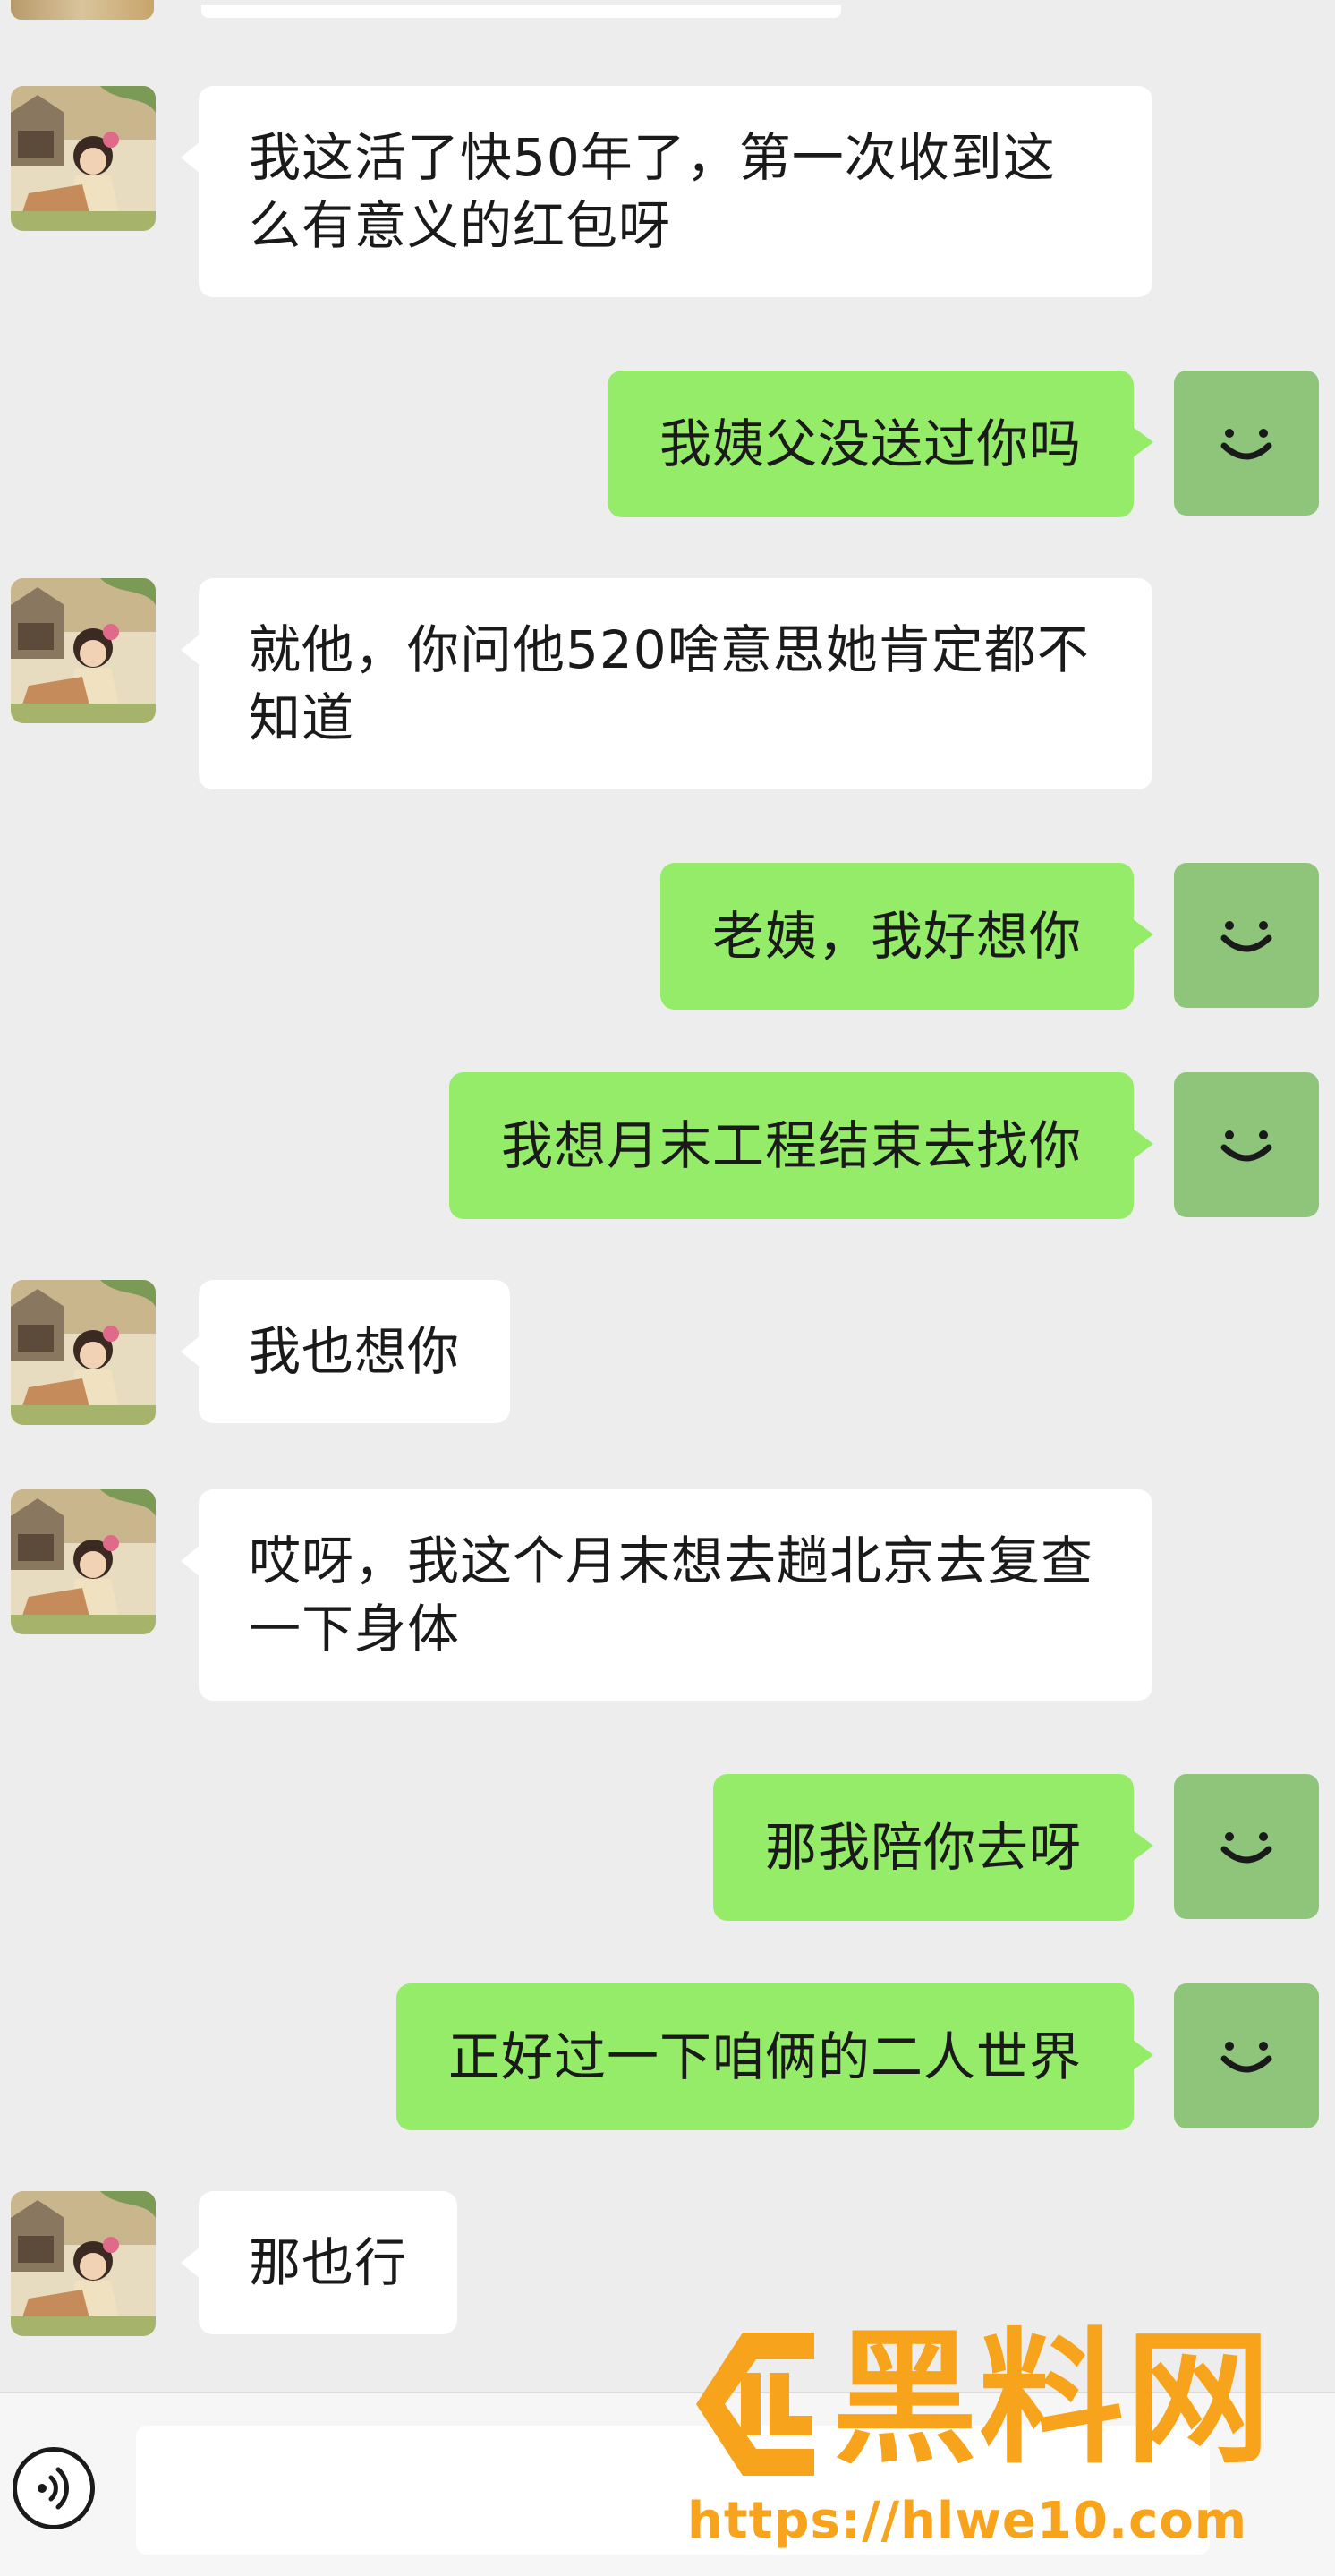 Image resolution: width=1335 pixels, height=2576 pixels. I want to click on message-text: 那我陪你去呀, so click(923, 1847).